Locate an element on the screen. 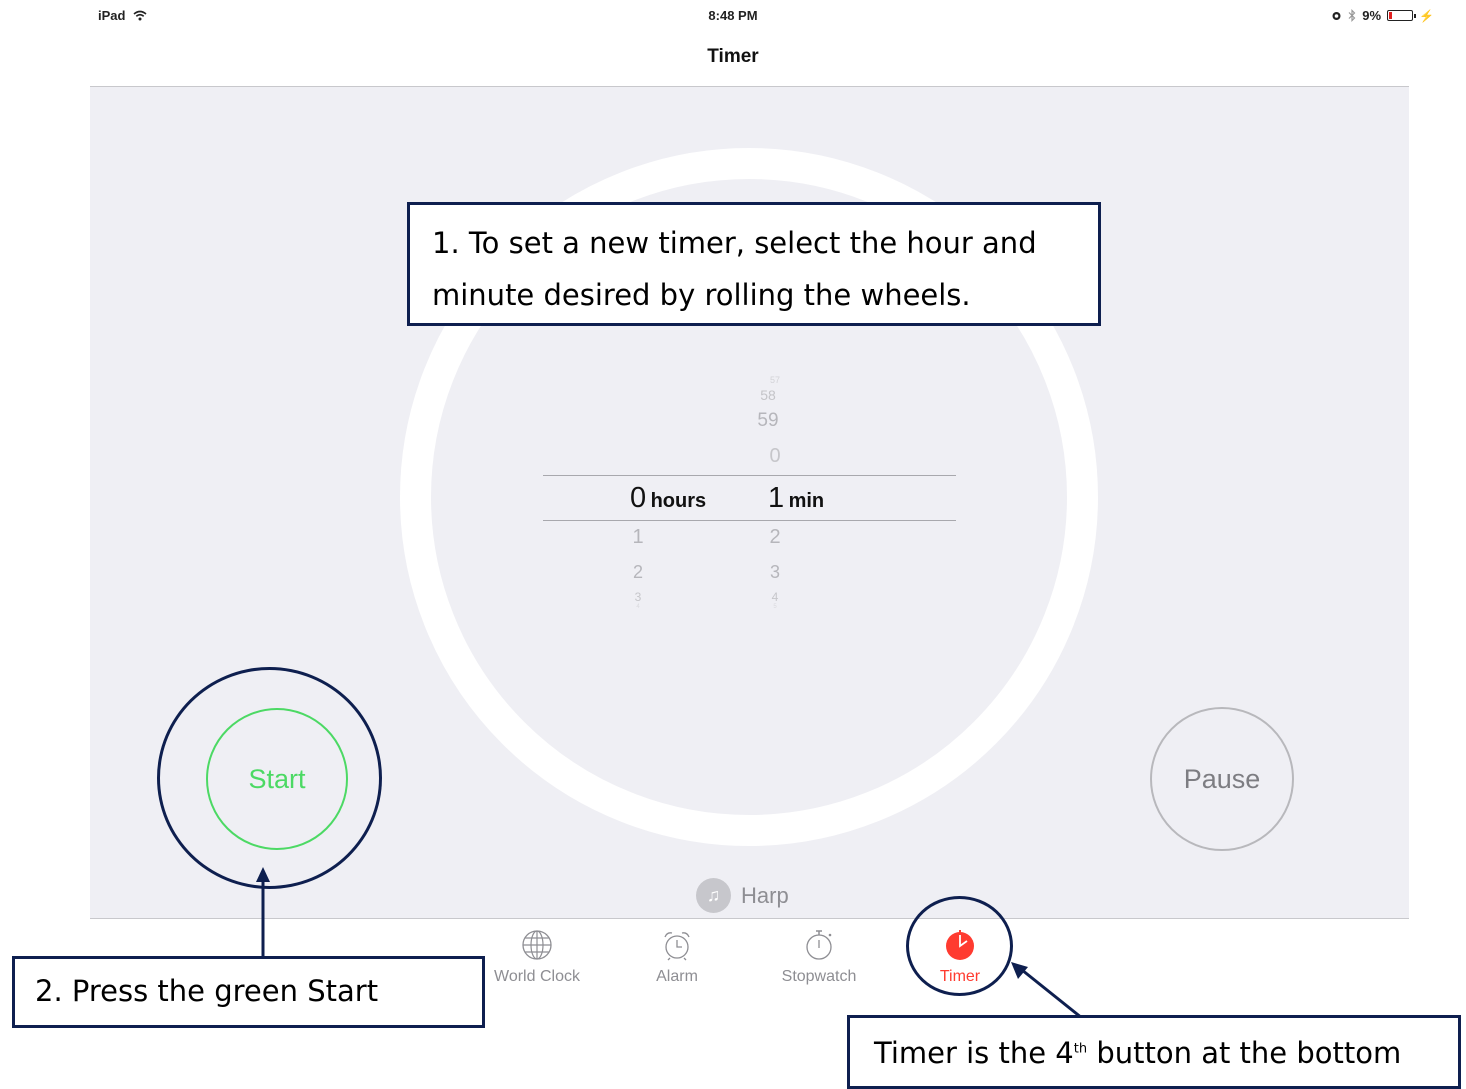  callout-1-line-2: minute desired by rolling the wheels. is located at coordinates (701, 295).